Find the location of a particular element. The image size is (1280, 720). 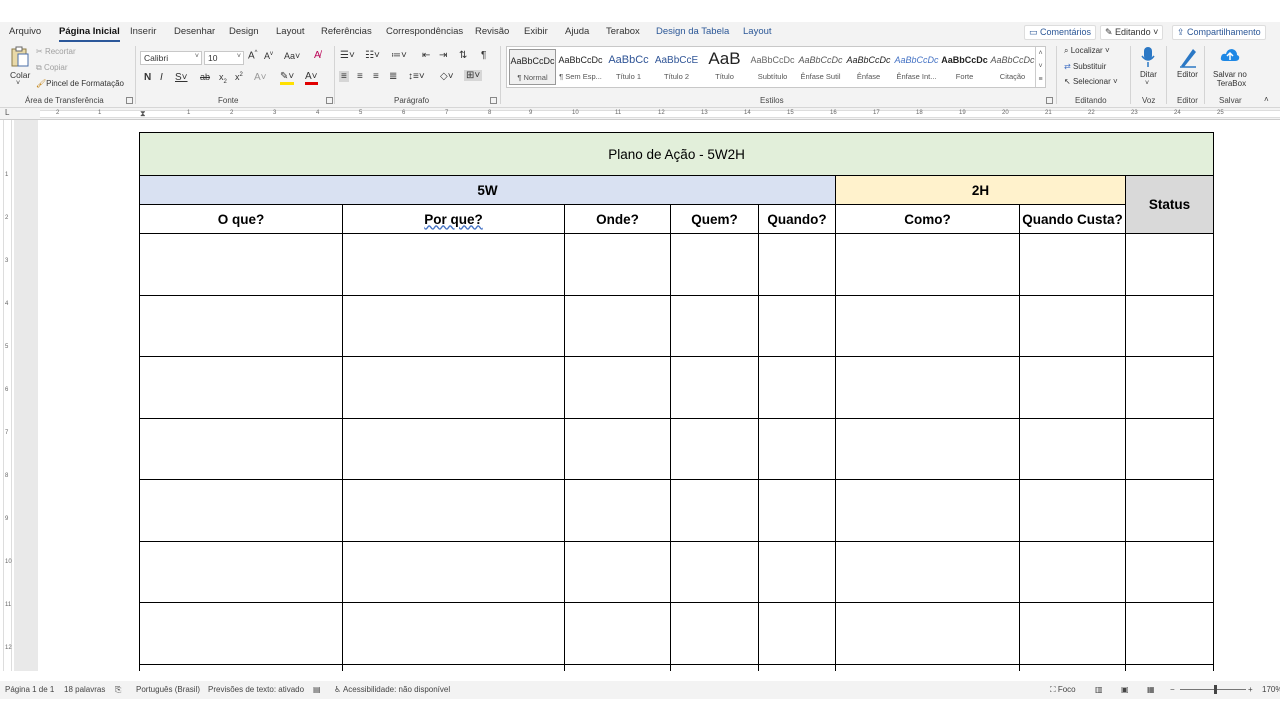

zoom-out-icon: − is located at coordinates (1172, 689).